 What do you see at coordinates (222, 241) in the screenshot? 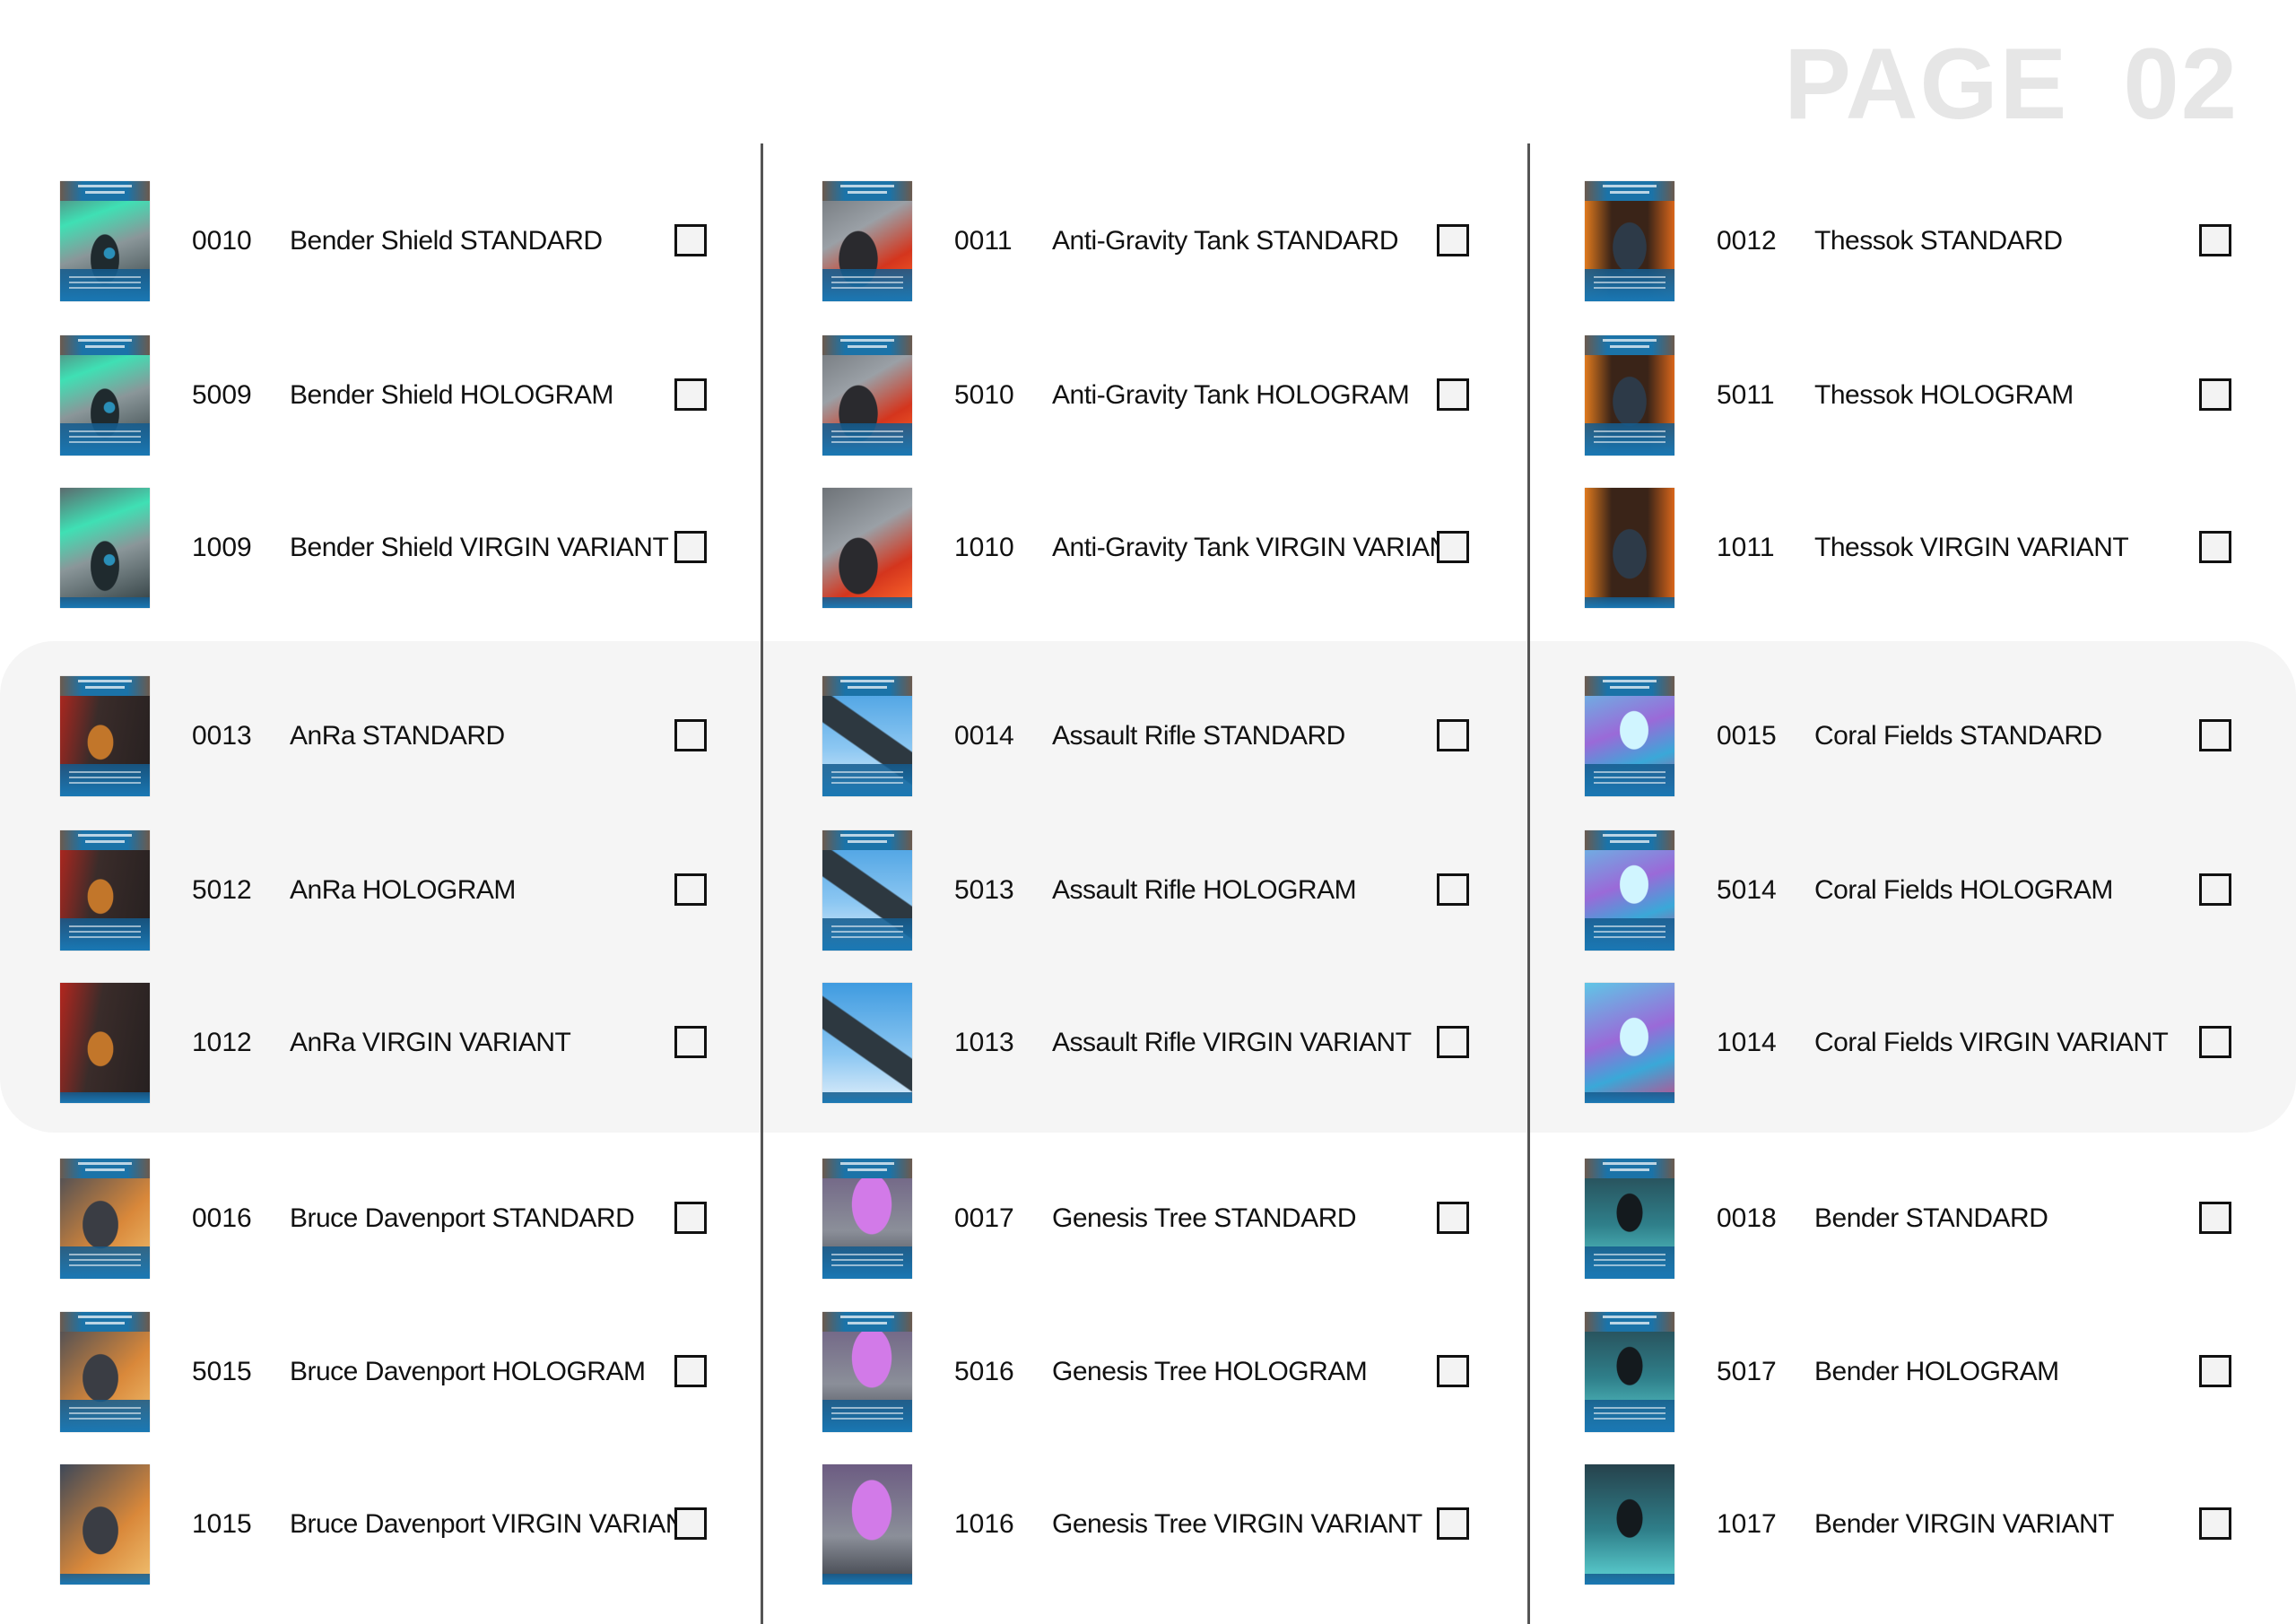
I see `card-code: 0010` at bounding box center [222, 241].